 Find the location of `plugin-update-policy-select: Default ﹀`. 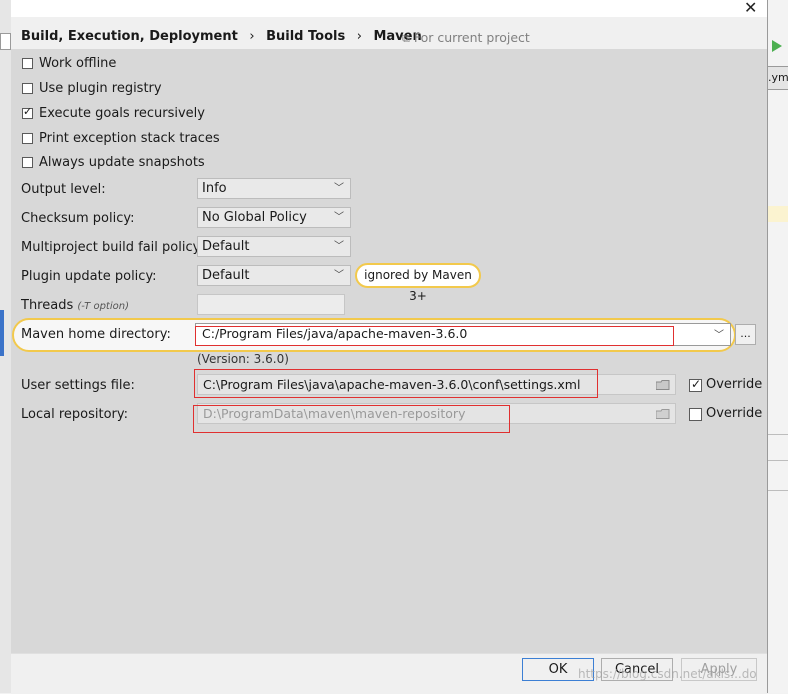

plugin-update-policy-select: Default ﹀ is located at coordinates (274, 275).